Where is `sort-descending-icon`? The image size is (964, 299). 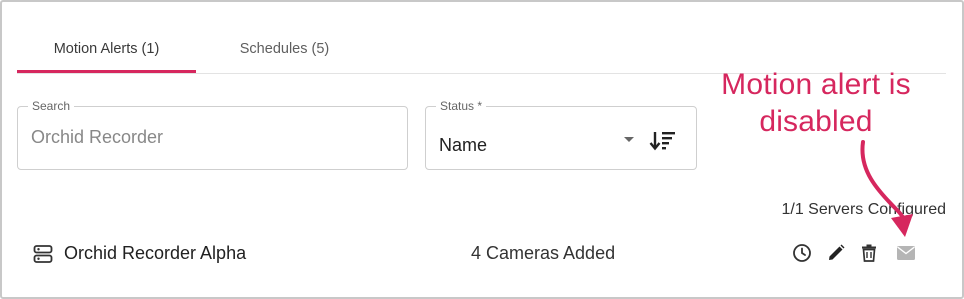 sort-descending-icon is located at coordinates (663, 142).